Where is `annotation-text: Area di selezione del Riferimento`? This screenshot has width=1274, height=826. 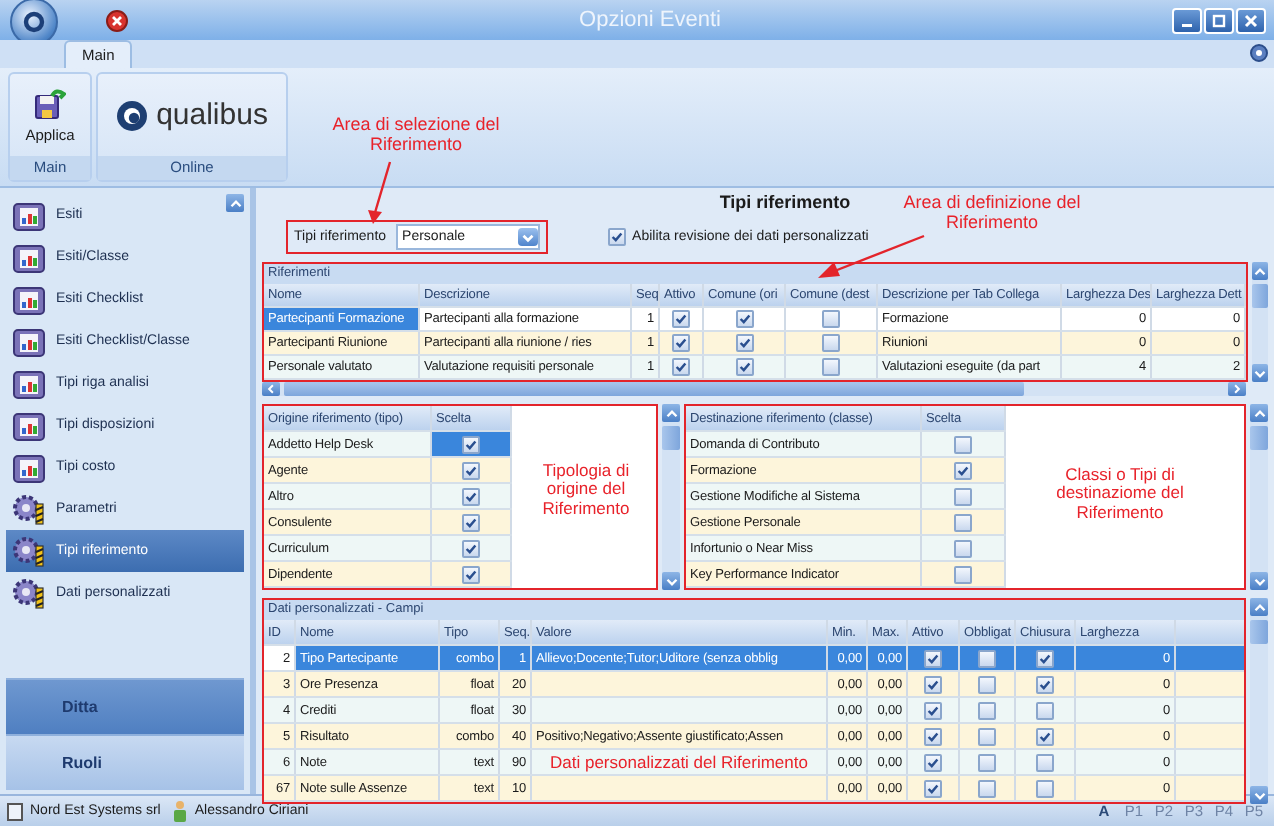
annotation-text: Area di selezione del Riferimento is located at coordinates (416, 136).